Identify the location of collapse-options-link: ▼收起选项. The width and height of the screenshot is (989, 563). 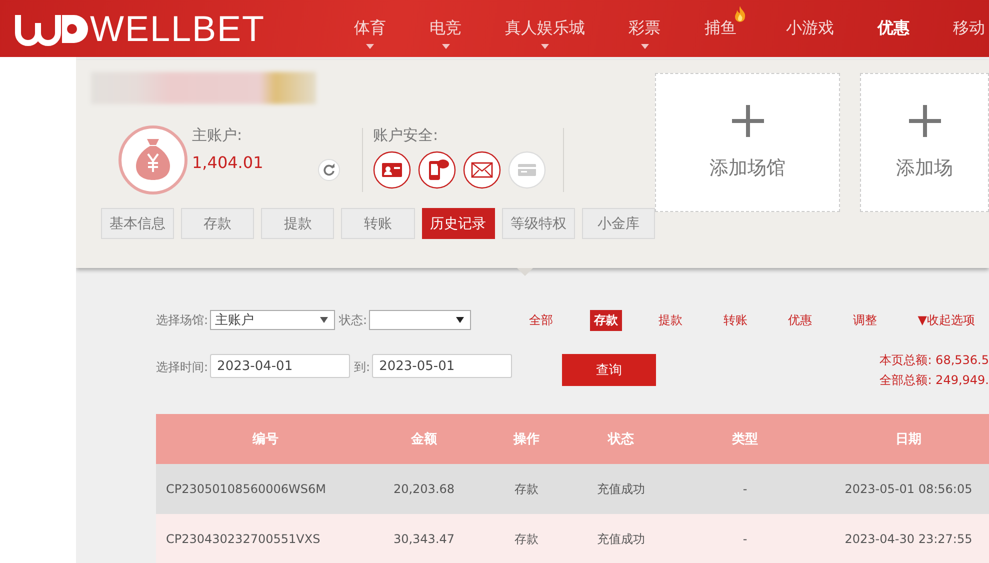
(946, 320).